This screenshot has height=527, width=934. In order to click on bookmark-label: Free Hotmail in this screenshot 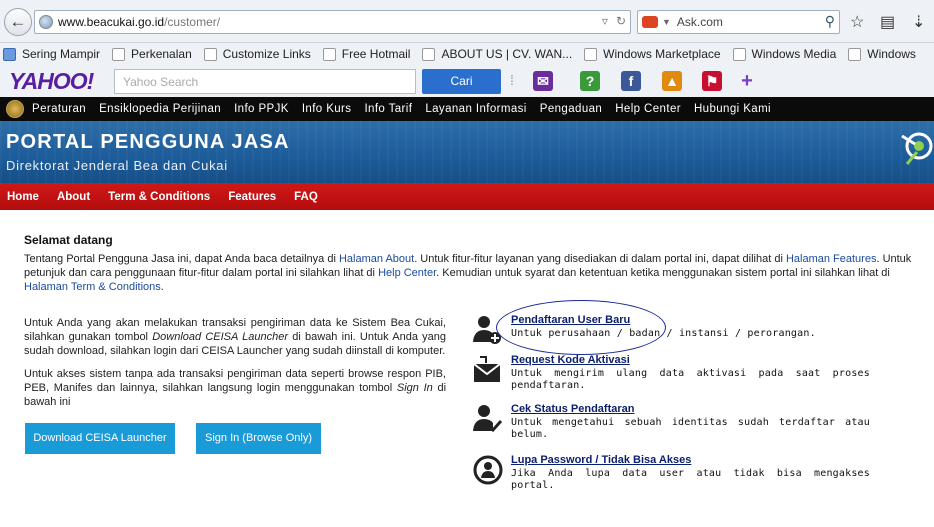, I will do `click(376, 54)`.